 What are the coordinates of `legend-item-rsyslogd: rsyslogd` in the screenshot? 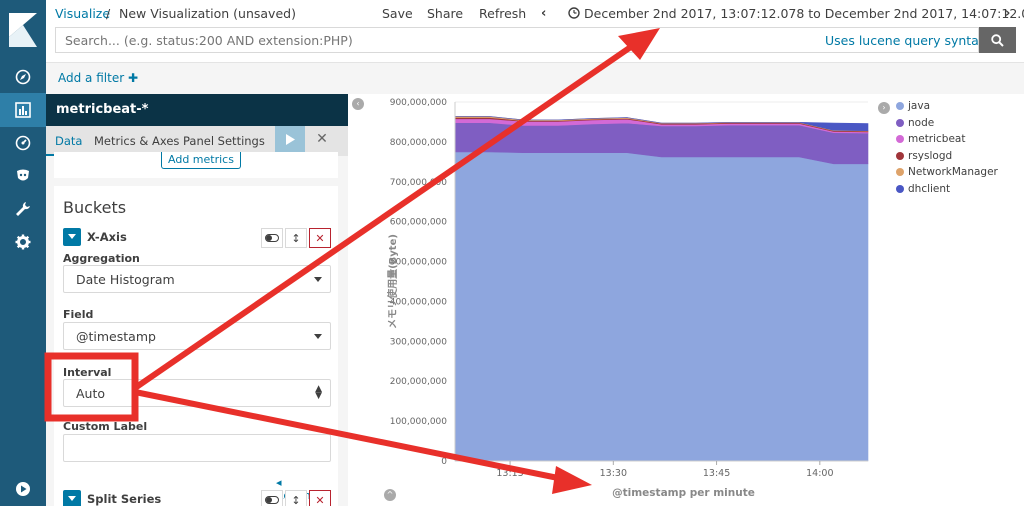 It's located at (947, 157).